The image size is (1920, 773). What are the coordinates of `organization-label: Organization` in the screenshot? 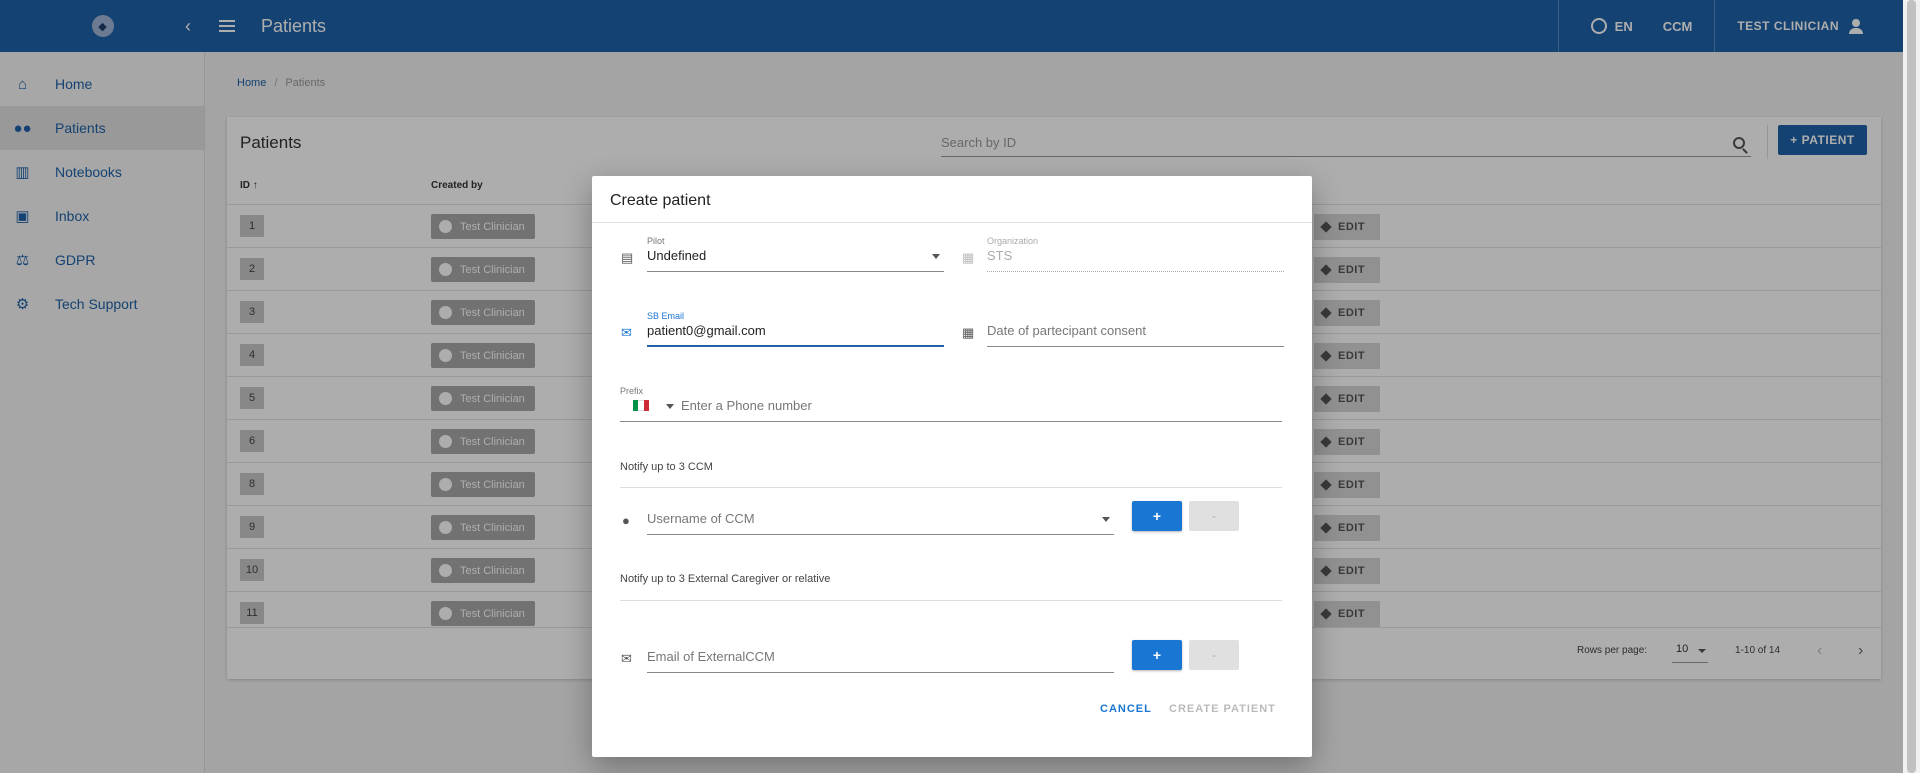 It's located at (1013, 241).